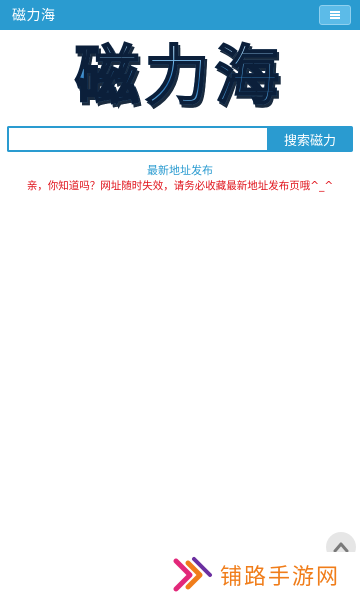 The height and width of the screenshot is (600, 360). What do you see at coordinates (34, 15) in the screenshot?
I see `navbar-brand: 磁力海` at bounding box center [34, 15].